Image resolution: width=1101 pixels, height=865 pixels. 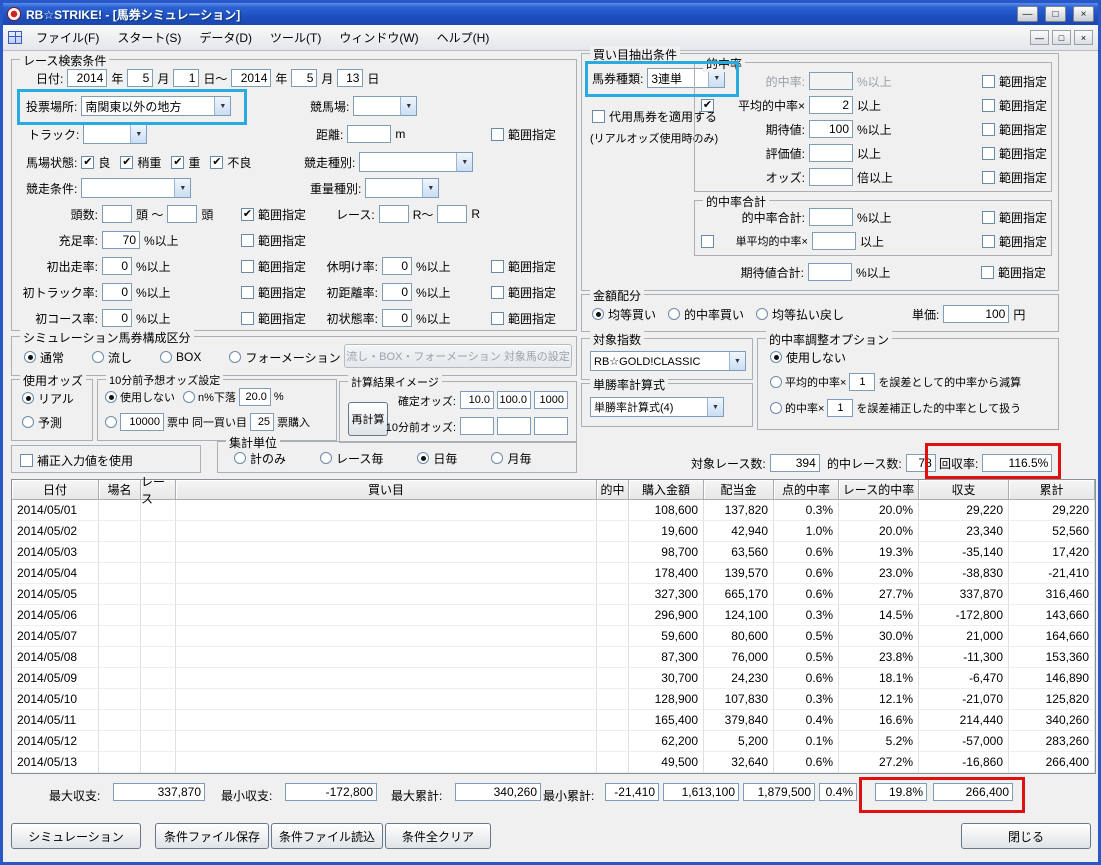 What do you see at coordinates (497, 266) in the screenshot?
I see `rest-return-rate-range-checkbox` at bounding box center [497, 266].